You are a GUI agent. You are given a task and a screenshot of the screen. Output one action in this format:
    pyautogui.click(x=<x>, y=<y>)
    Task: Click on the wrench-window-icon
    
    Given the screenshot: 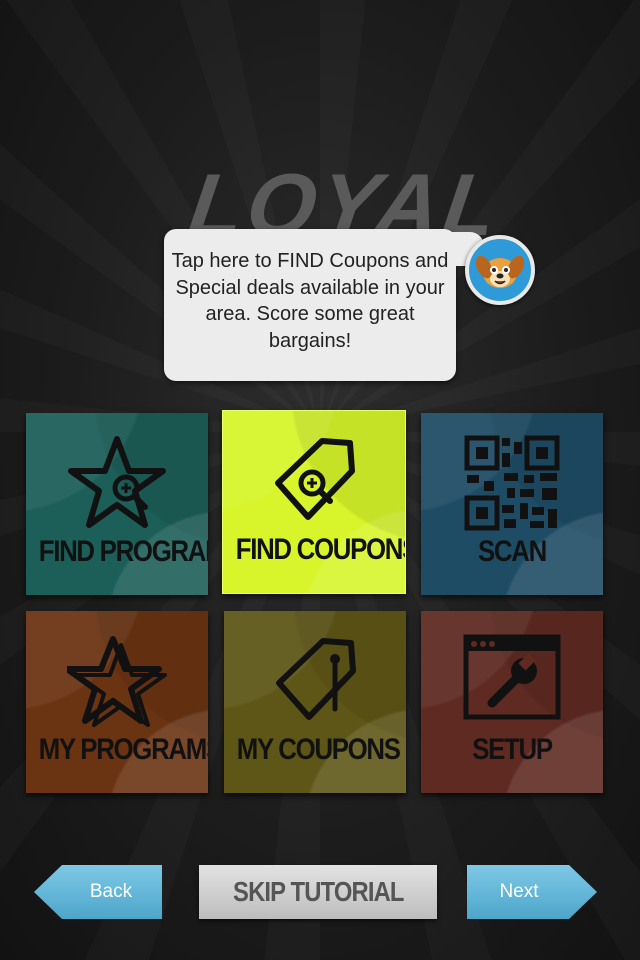 What is the action you would take?
    pyautogui.click(x=512, y=677)
    